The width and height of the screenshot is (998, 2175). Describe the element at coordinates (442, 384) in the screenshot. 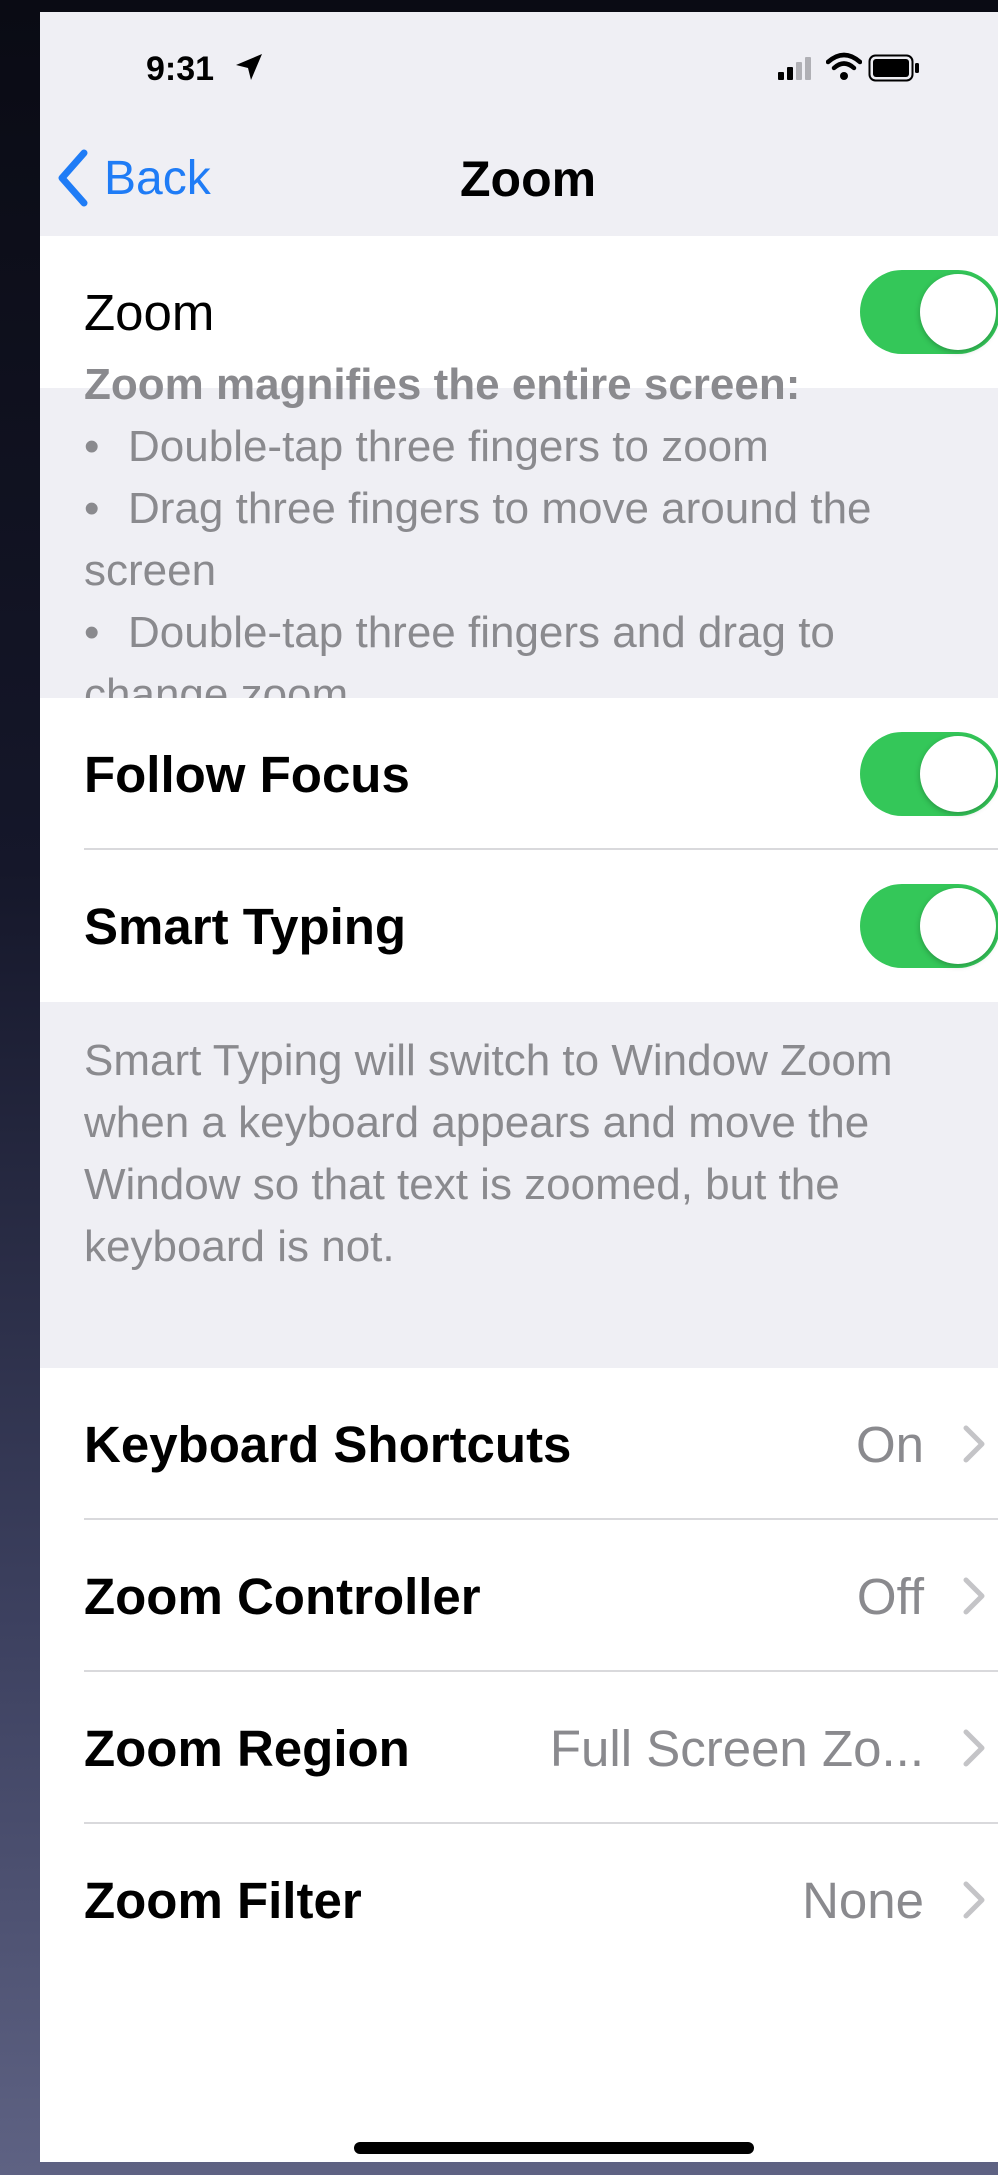

I see `zoom-footer-heading: Zoom magnifies the entire screen:` at that location.